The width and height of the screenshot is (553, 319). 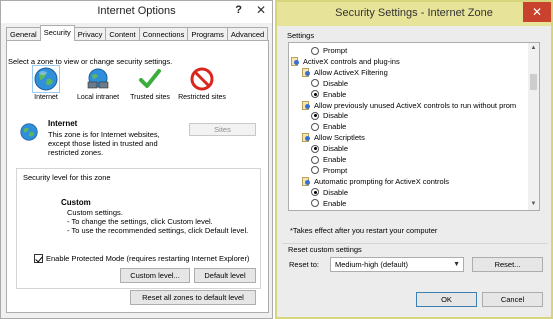 I want to click on setting-group: ActiveX controls and plug-ins, so click(x=345, y=61).